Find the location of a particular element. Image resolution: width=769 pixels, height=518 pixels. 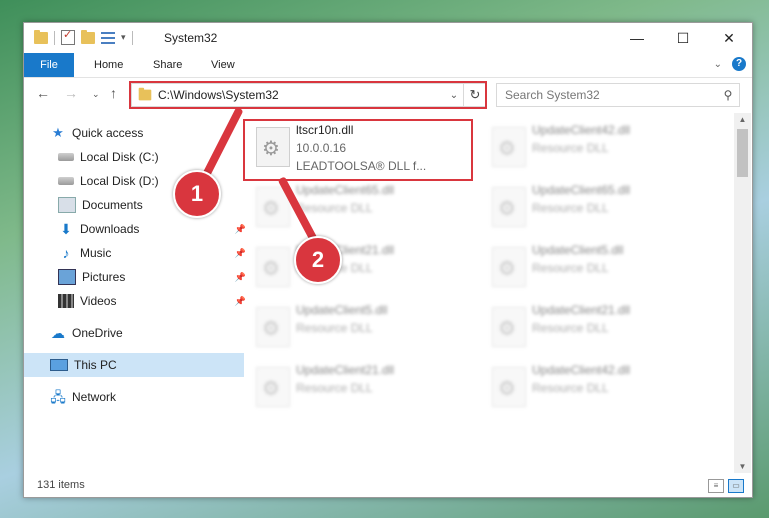

nav-item-onedrive: ☁ OneDrive is located at coordinates (134, 333).